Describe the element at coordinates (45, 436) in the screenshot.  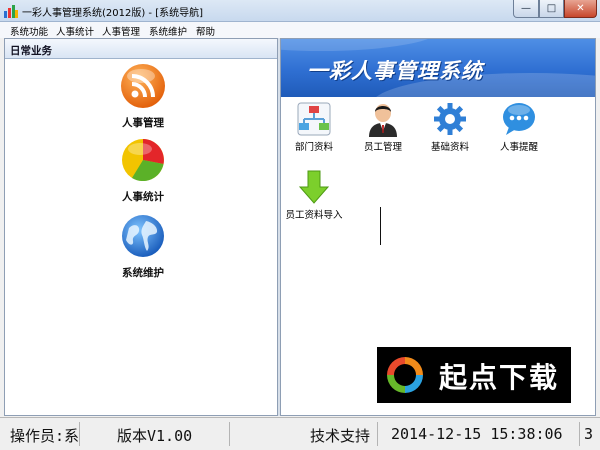
I see `status-operator-text: 操作员:系` at that location.